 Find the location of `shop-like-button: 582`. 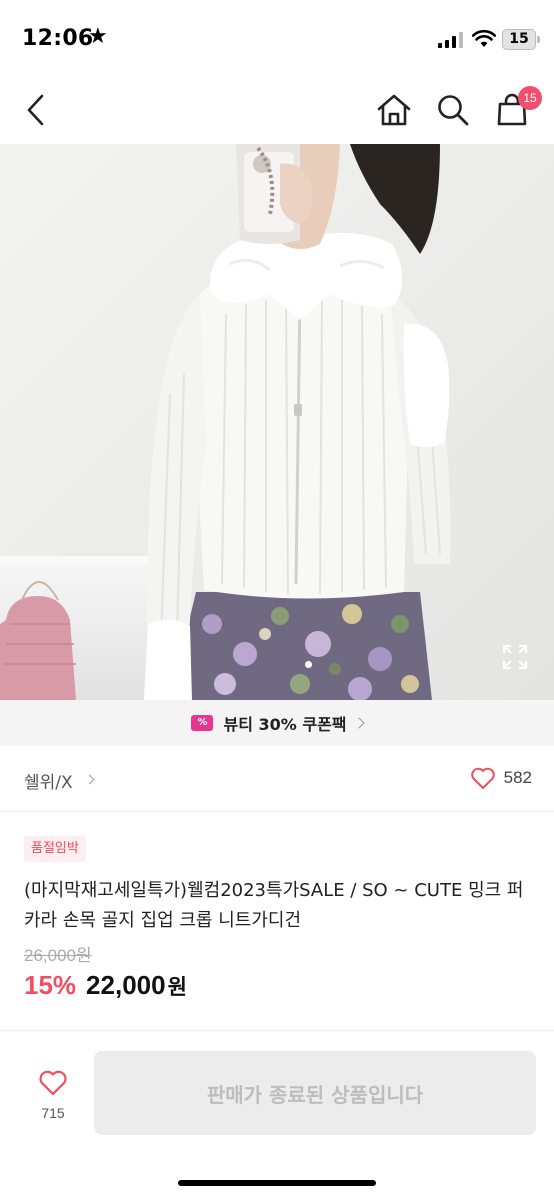

shop-like-button: 582 is located at coordinates (501, 778).